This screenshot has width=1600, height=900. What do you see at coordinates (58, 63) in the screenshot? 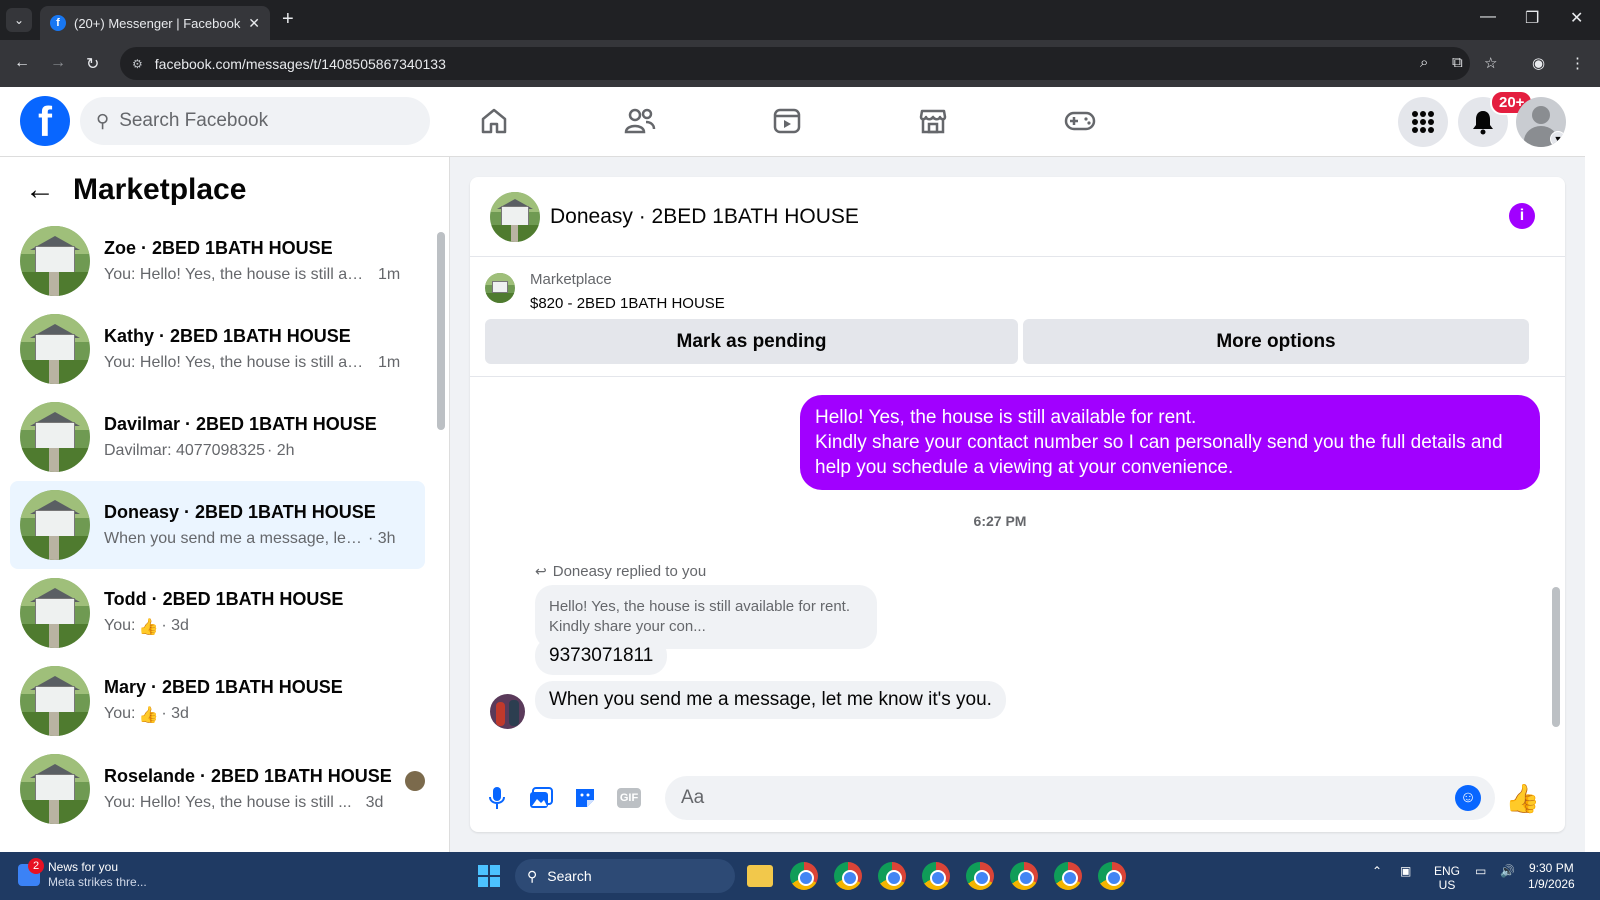
I see `forward-icon: →` at bounding box center [58, 63].